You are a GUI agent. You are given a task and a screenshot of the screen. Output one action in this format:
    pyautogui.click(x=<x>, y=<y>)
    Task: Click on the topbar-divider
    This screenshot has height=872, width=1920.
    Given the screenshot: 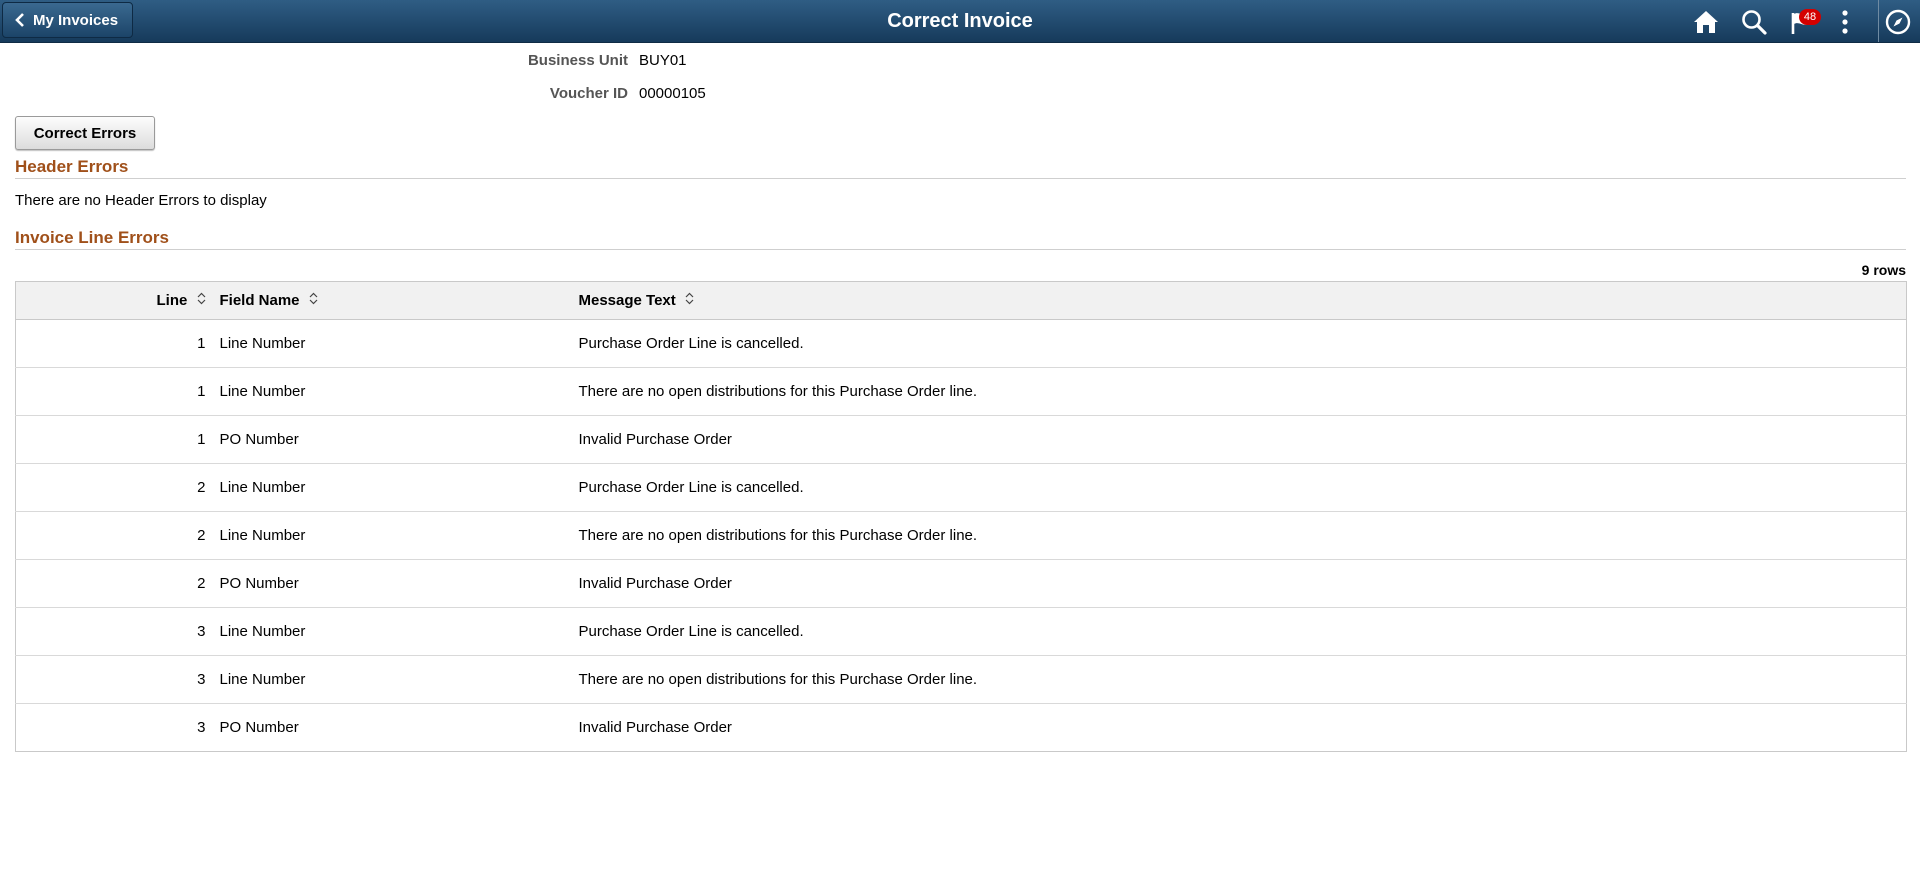 What is the action you would take?
    pyautogui.click(x=1878, y=21)
    